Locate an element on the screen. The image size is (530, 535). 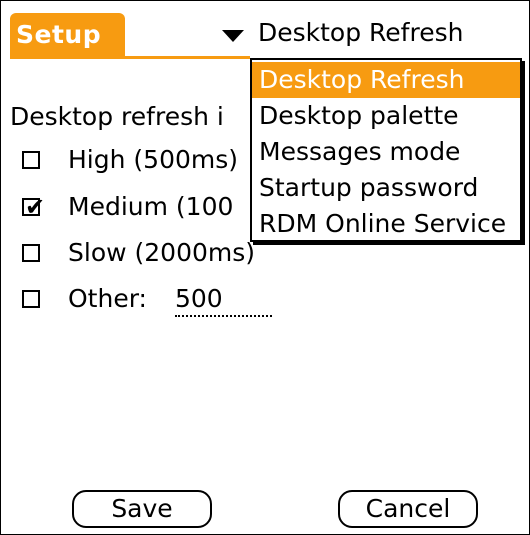
menu-item-desktop-palette: Desktop palette is located at coordinates (386, 116).